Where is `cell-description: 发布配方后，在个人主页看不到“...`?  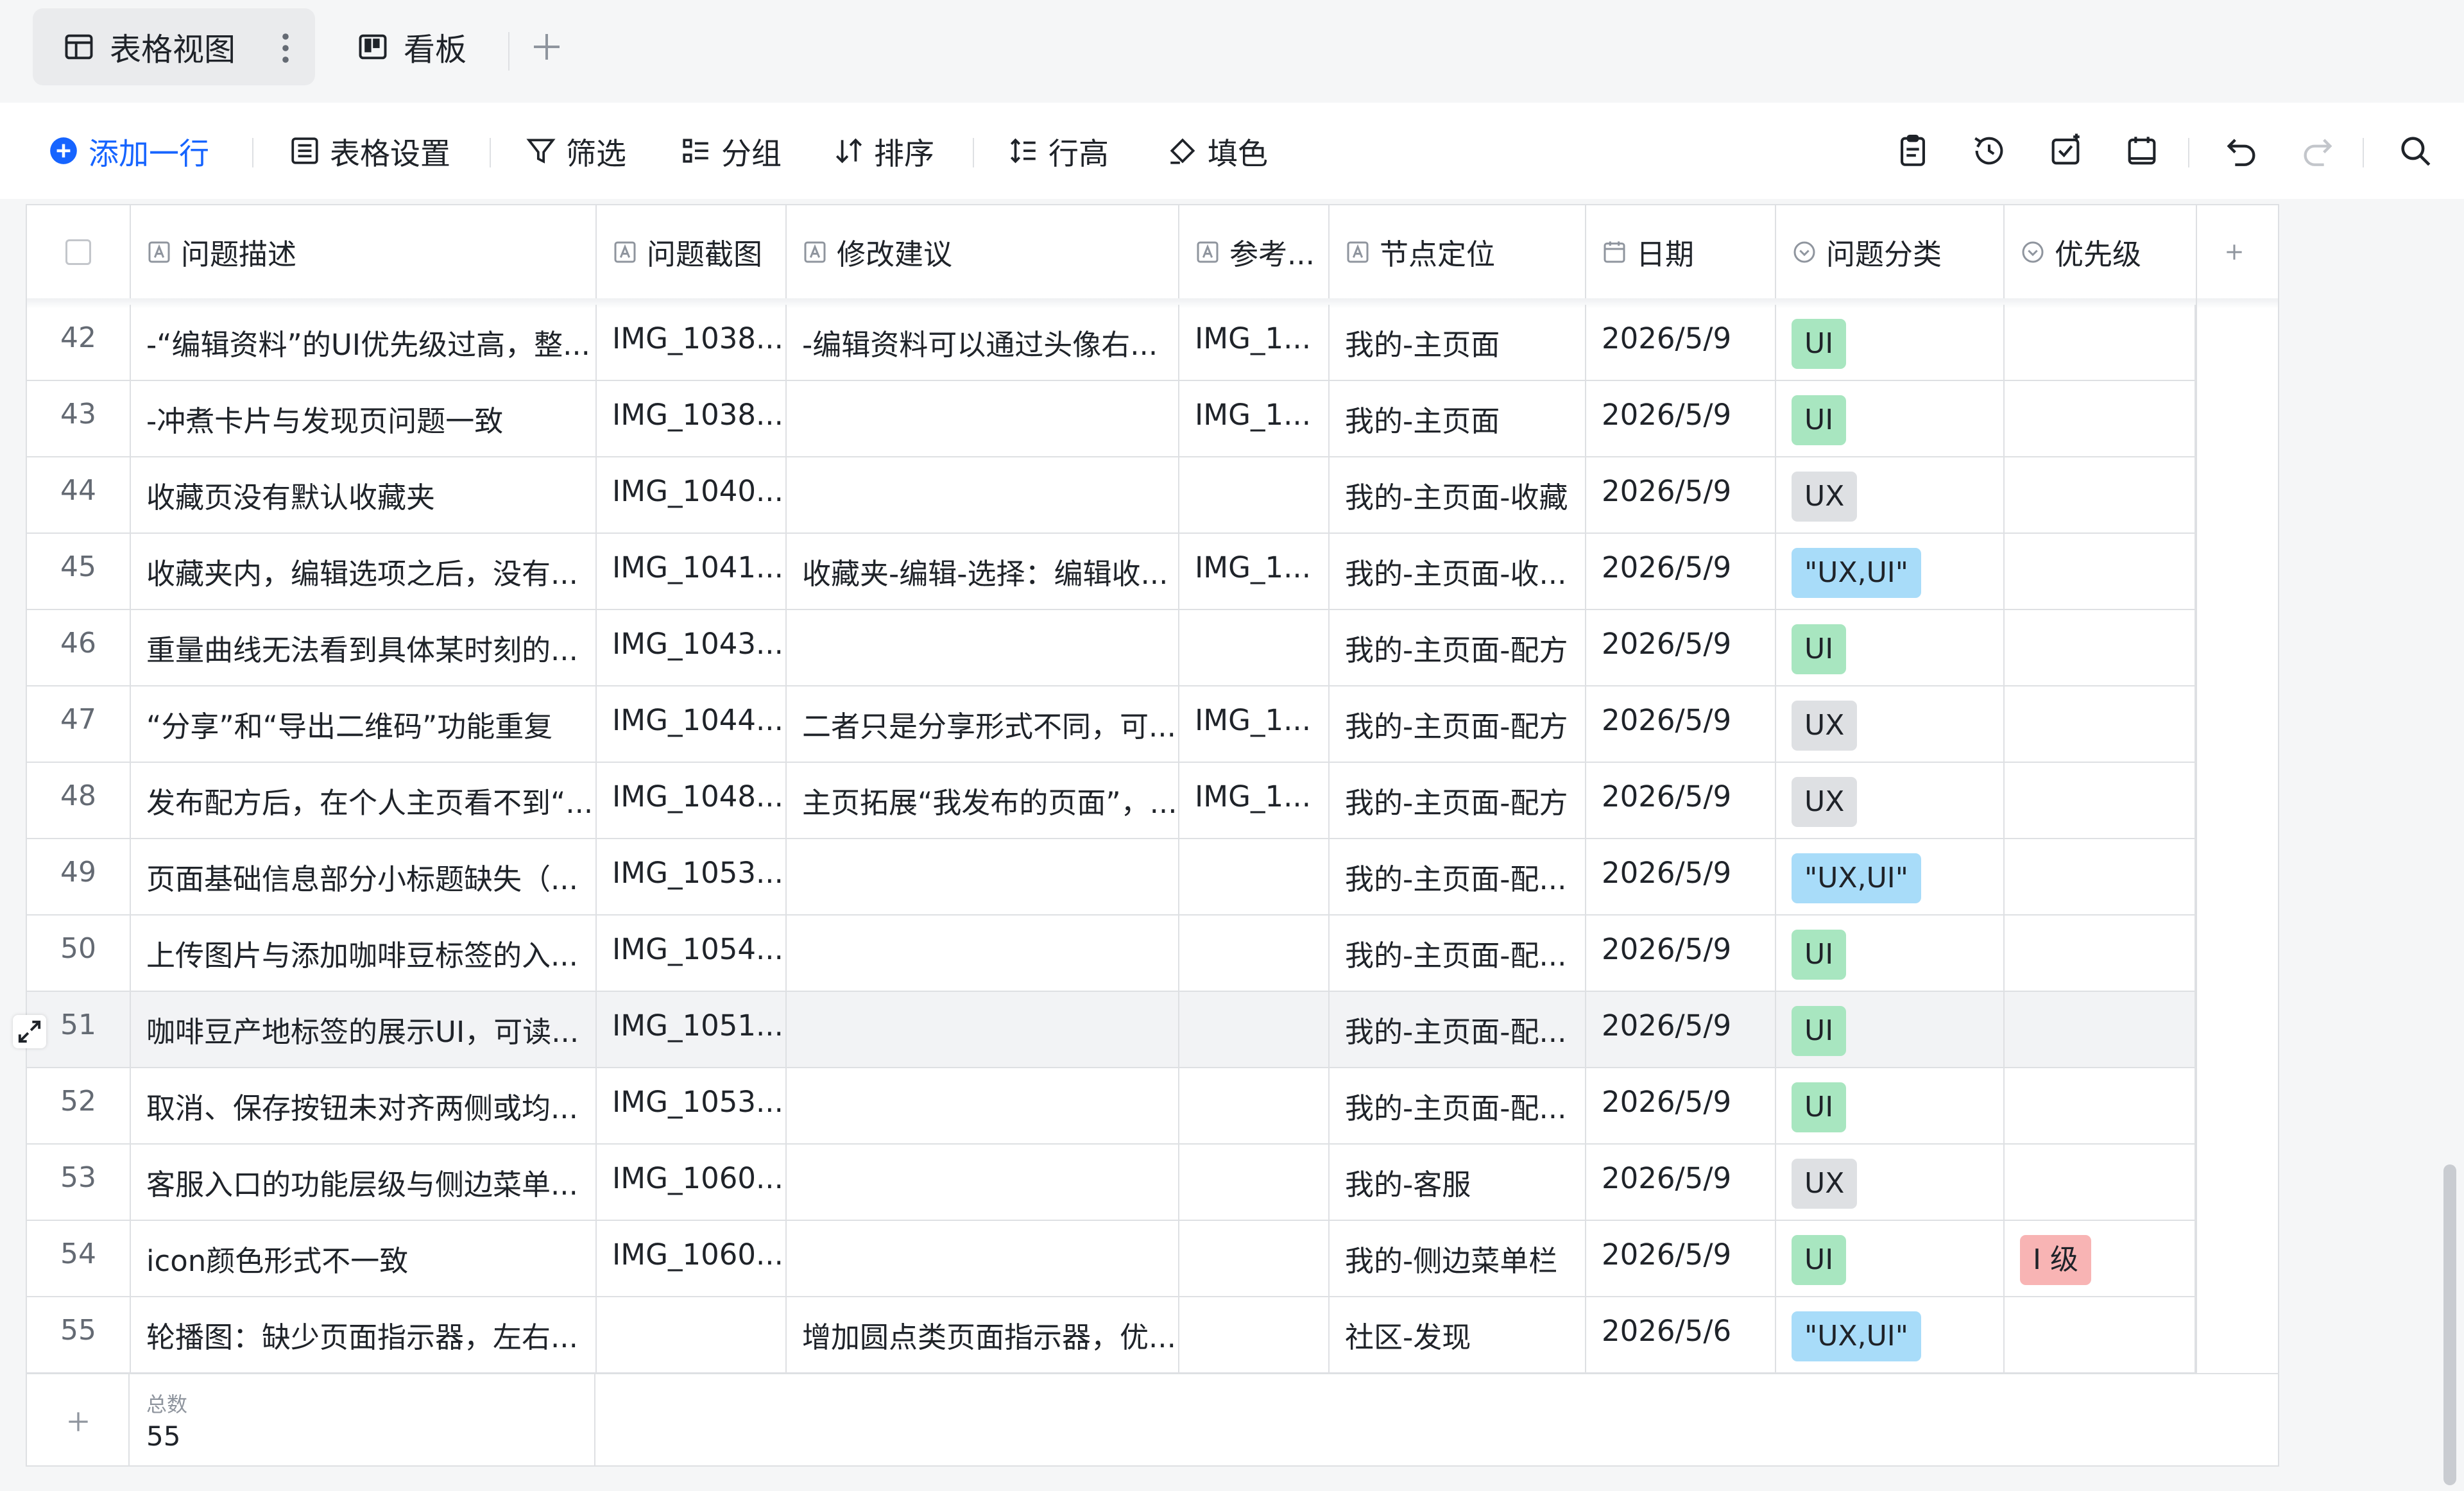 cell-description: 发布配方后，在个人主页看不到“... is located at coordinates (364, 800).